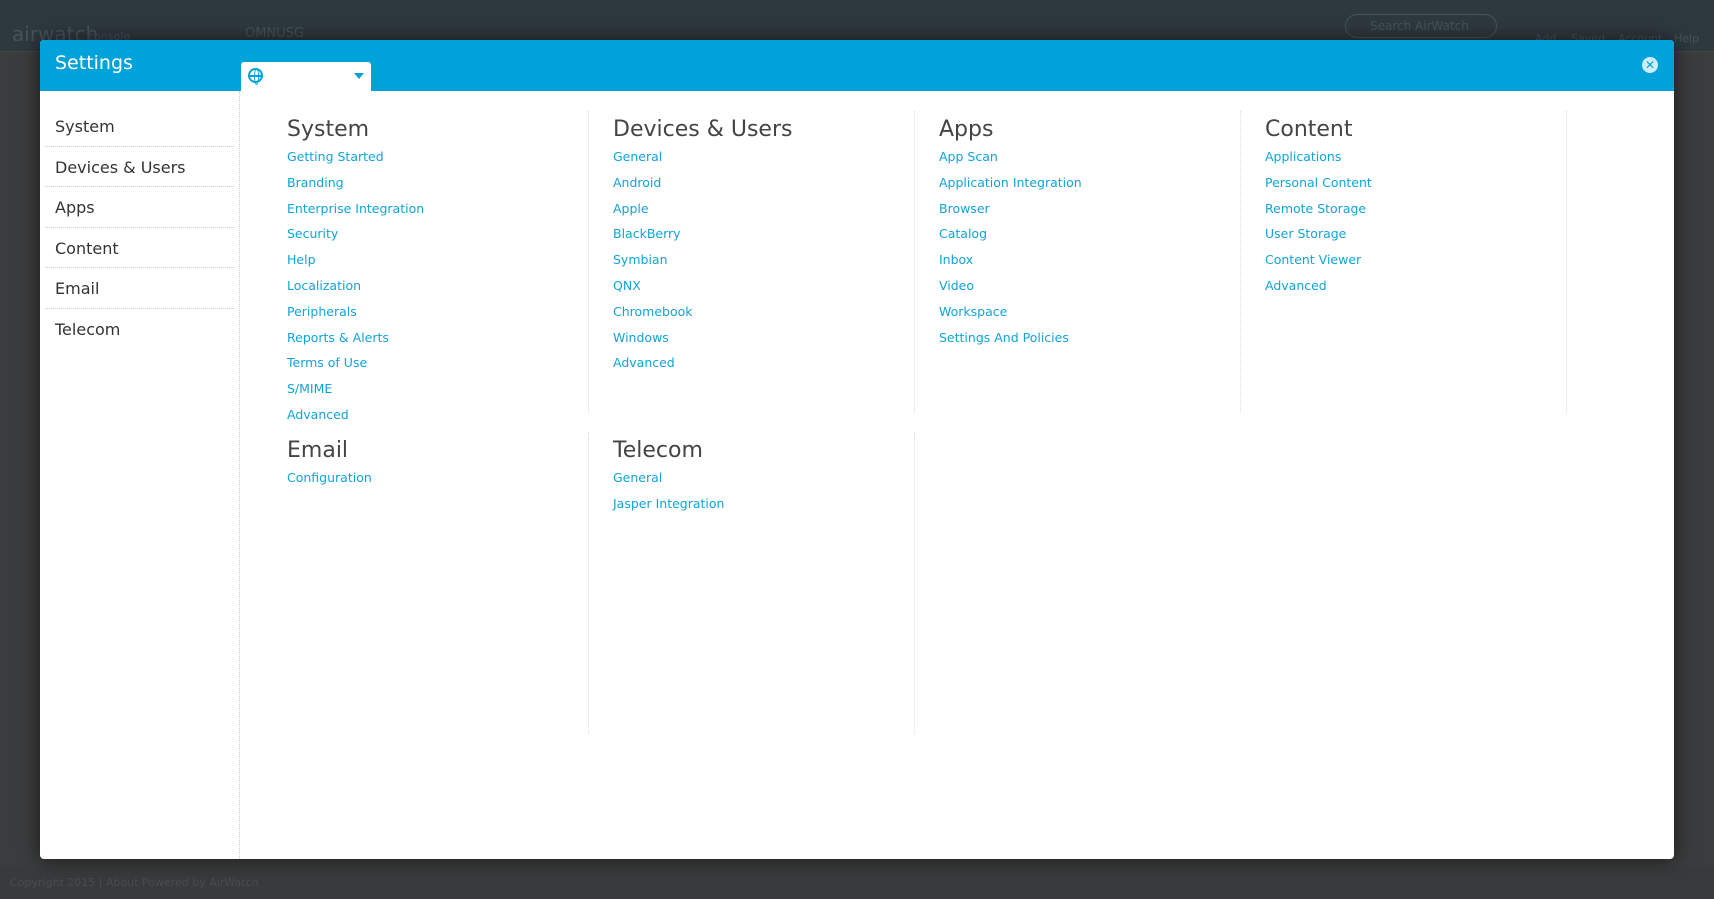 The image size is (1714, 899). What do you see at coordinates (139, 126) in the screenshot?
I see `sidebar-item-system: System` at bounding box center [139, 126].